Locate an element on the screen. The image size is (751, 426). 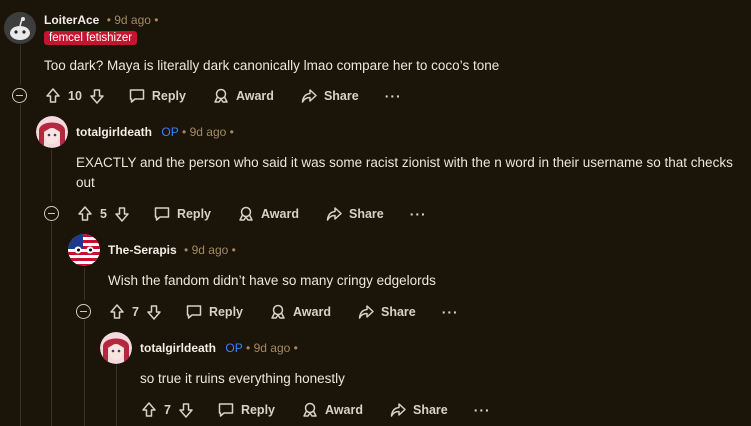
comment-actions: 10 Reply Award Share ··· is located at coordinates (236, 96).